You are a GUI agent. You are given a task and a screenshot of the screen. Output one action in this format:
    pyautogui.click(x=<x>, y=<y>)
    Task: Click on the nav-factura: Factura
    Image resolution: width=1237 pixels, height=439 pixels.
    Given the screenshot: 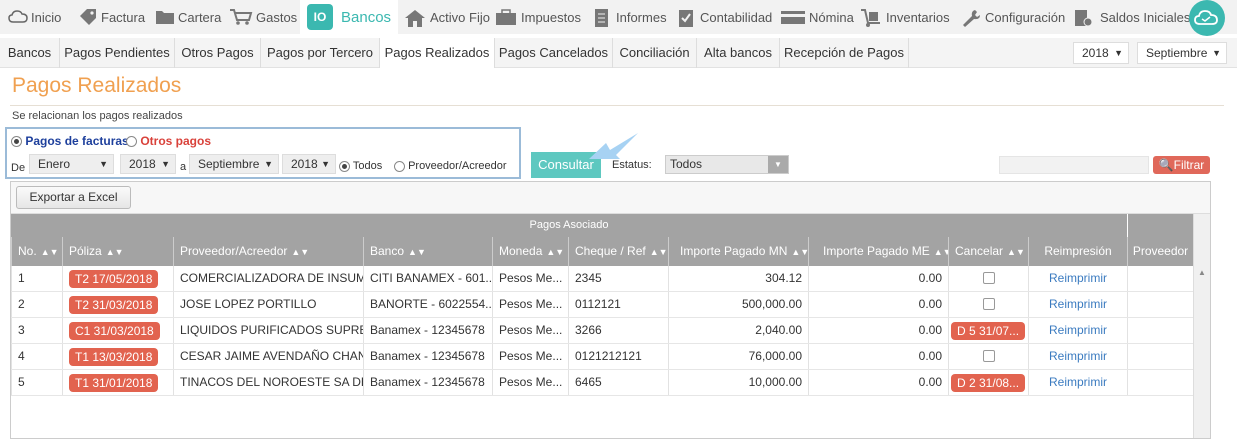 What is the action you would take?
    pyautogui.click(x=111, y=17)
    